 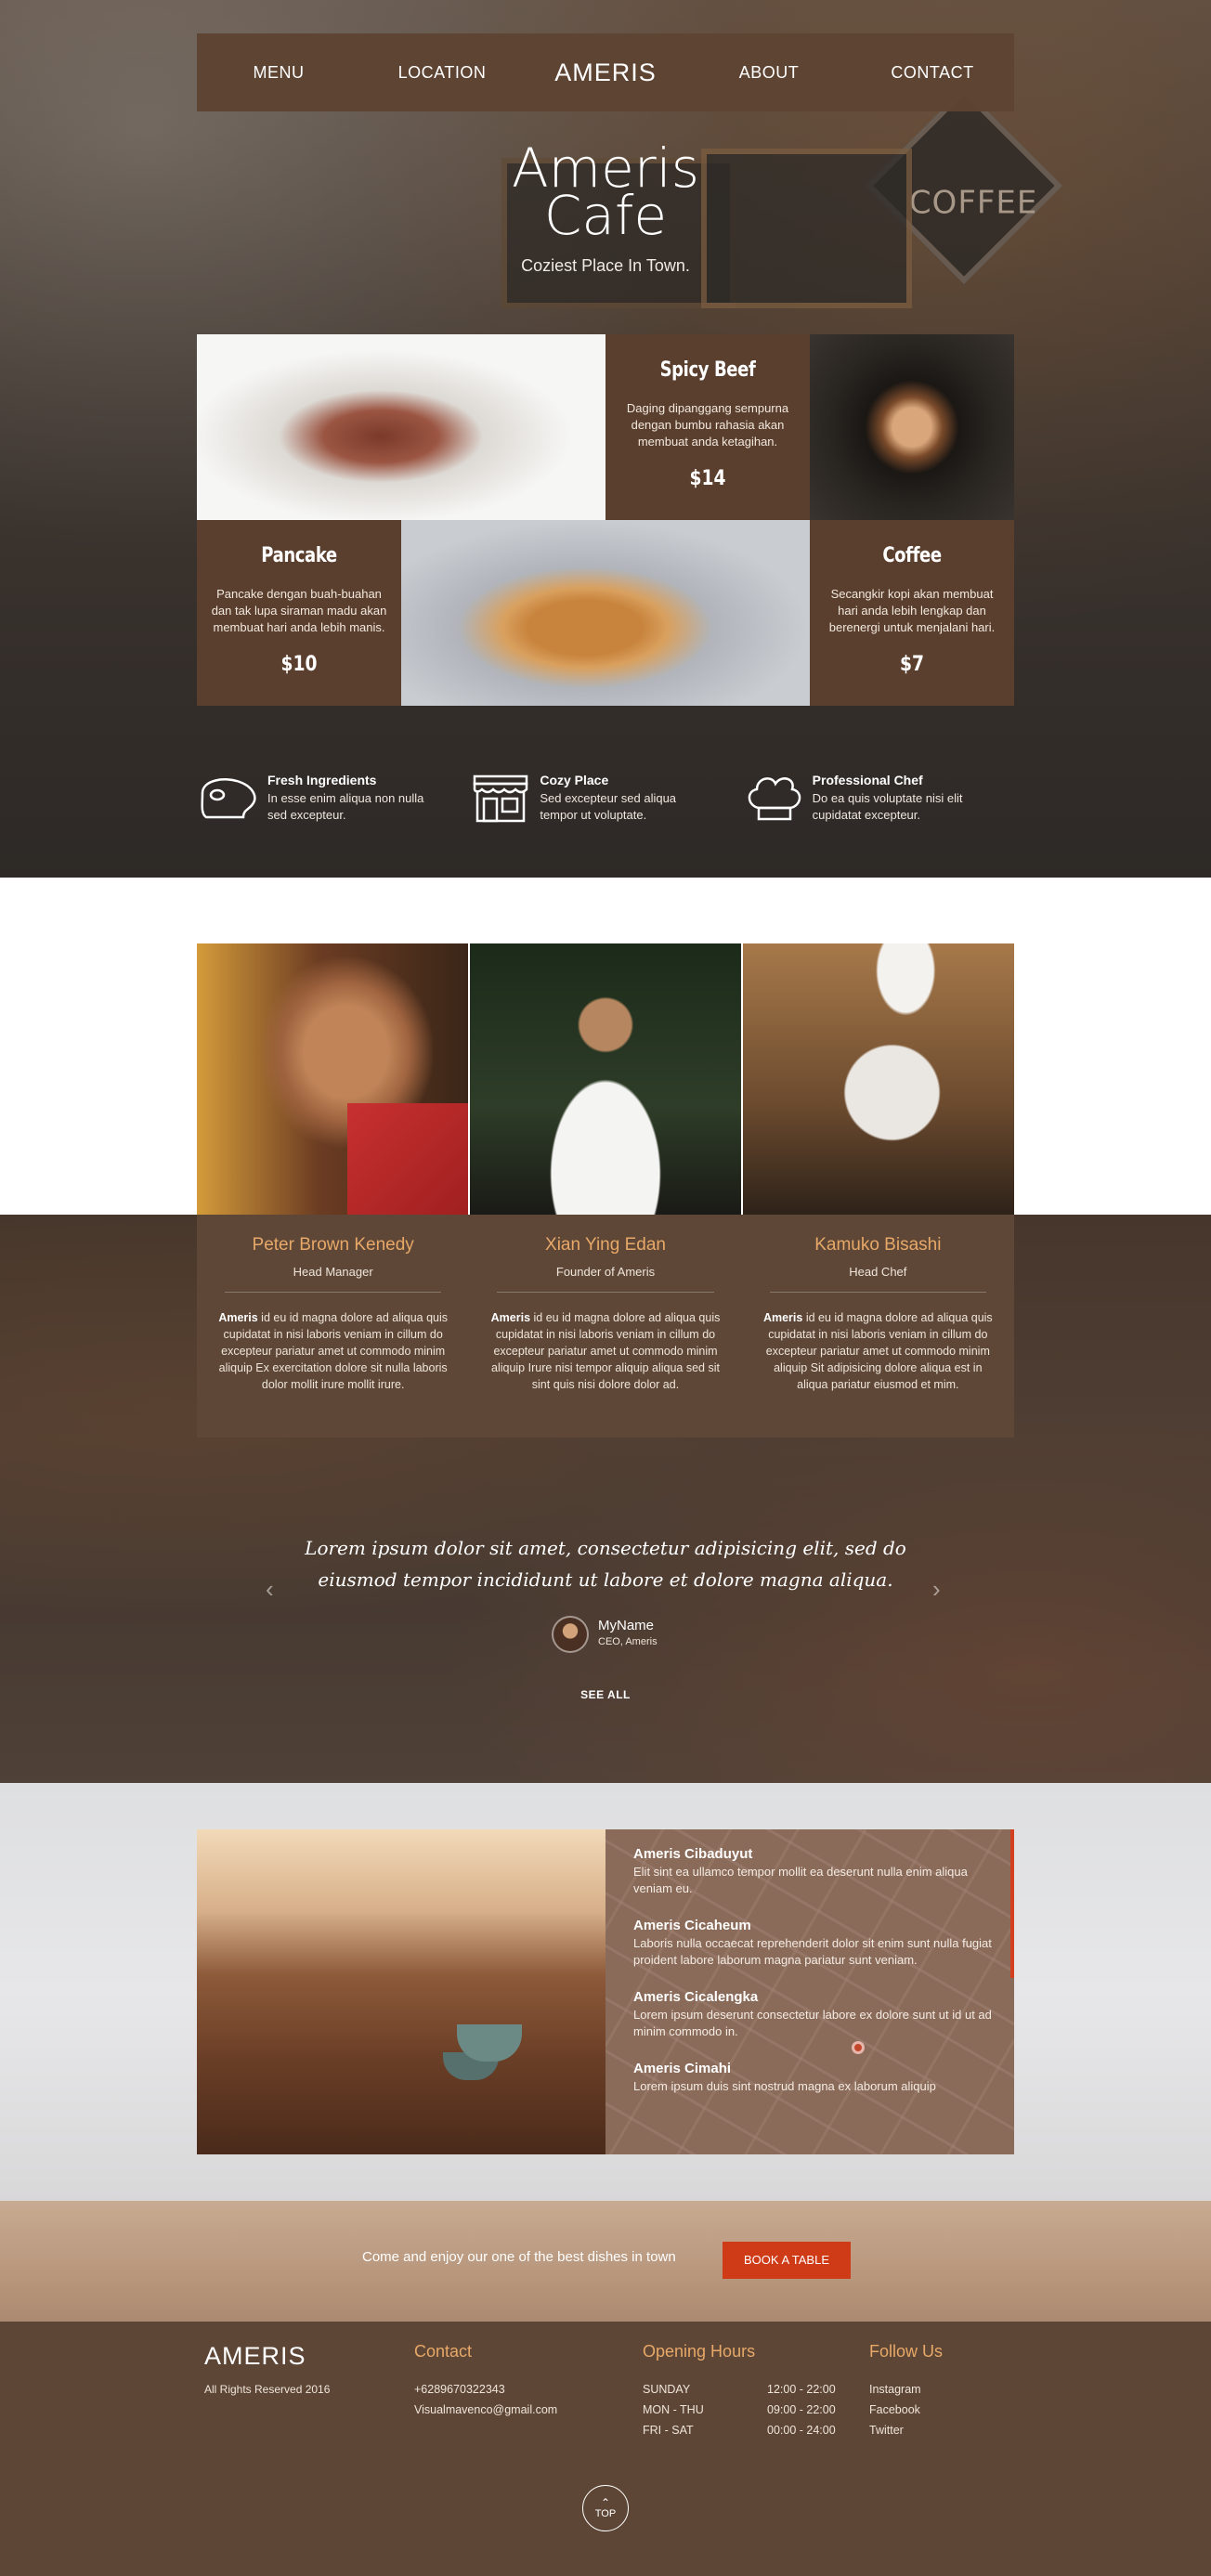 What do you see at coordinates (626, 1626) in the screenshot?
I see `testimonial-author: MyName` at bounding box center [626, 1626].